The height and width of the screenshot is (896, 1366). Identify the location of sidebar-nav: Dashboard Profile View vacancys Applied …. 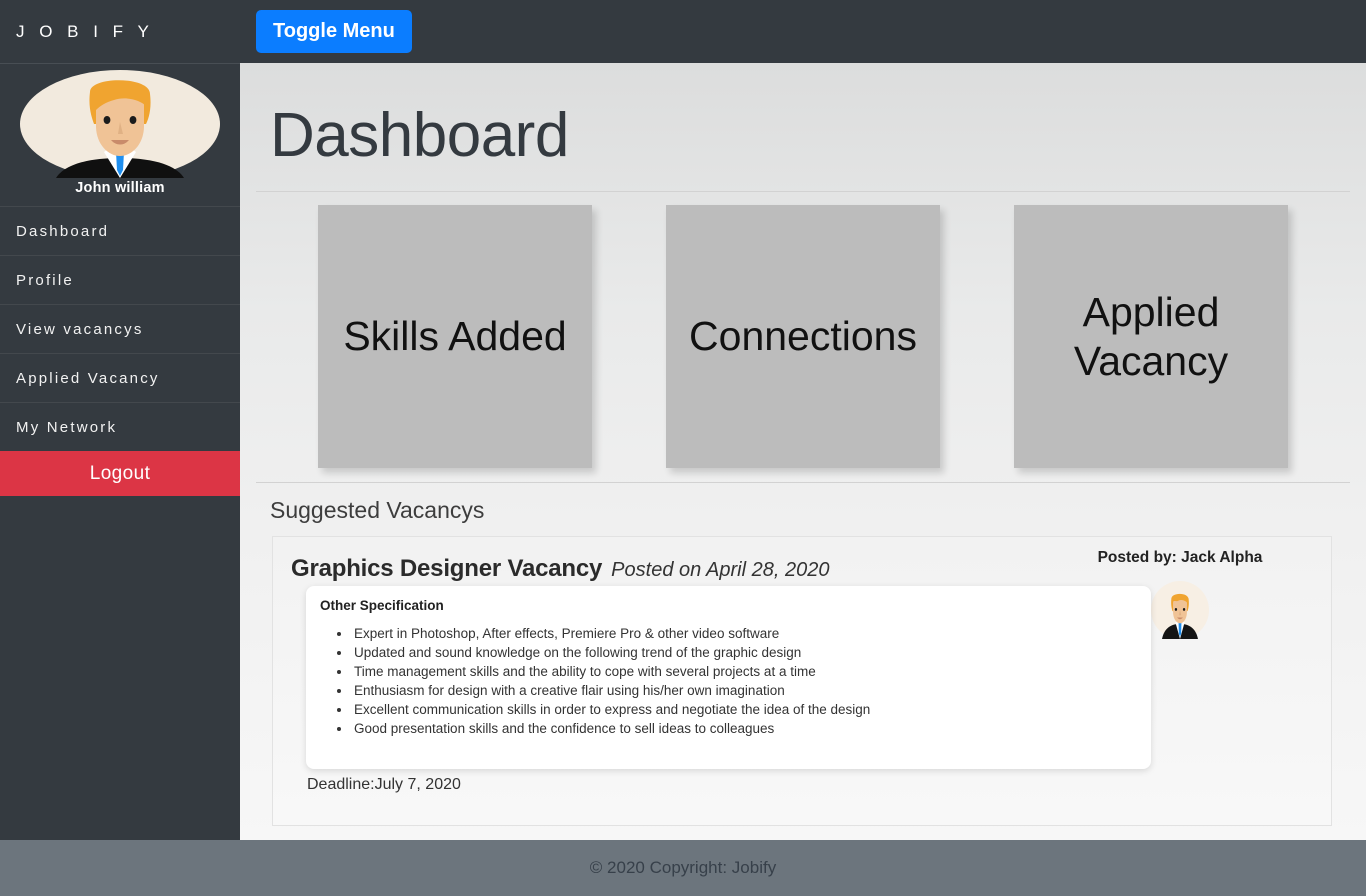
(120, 328).